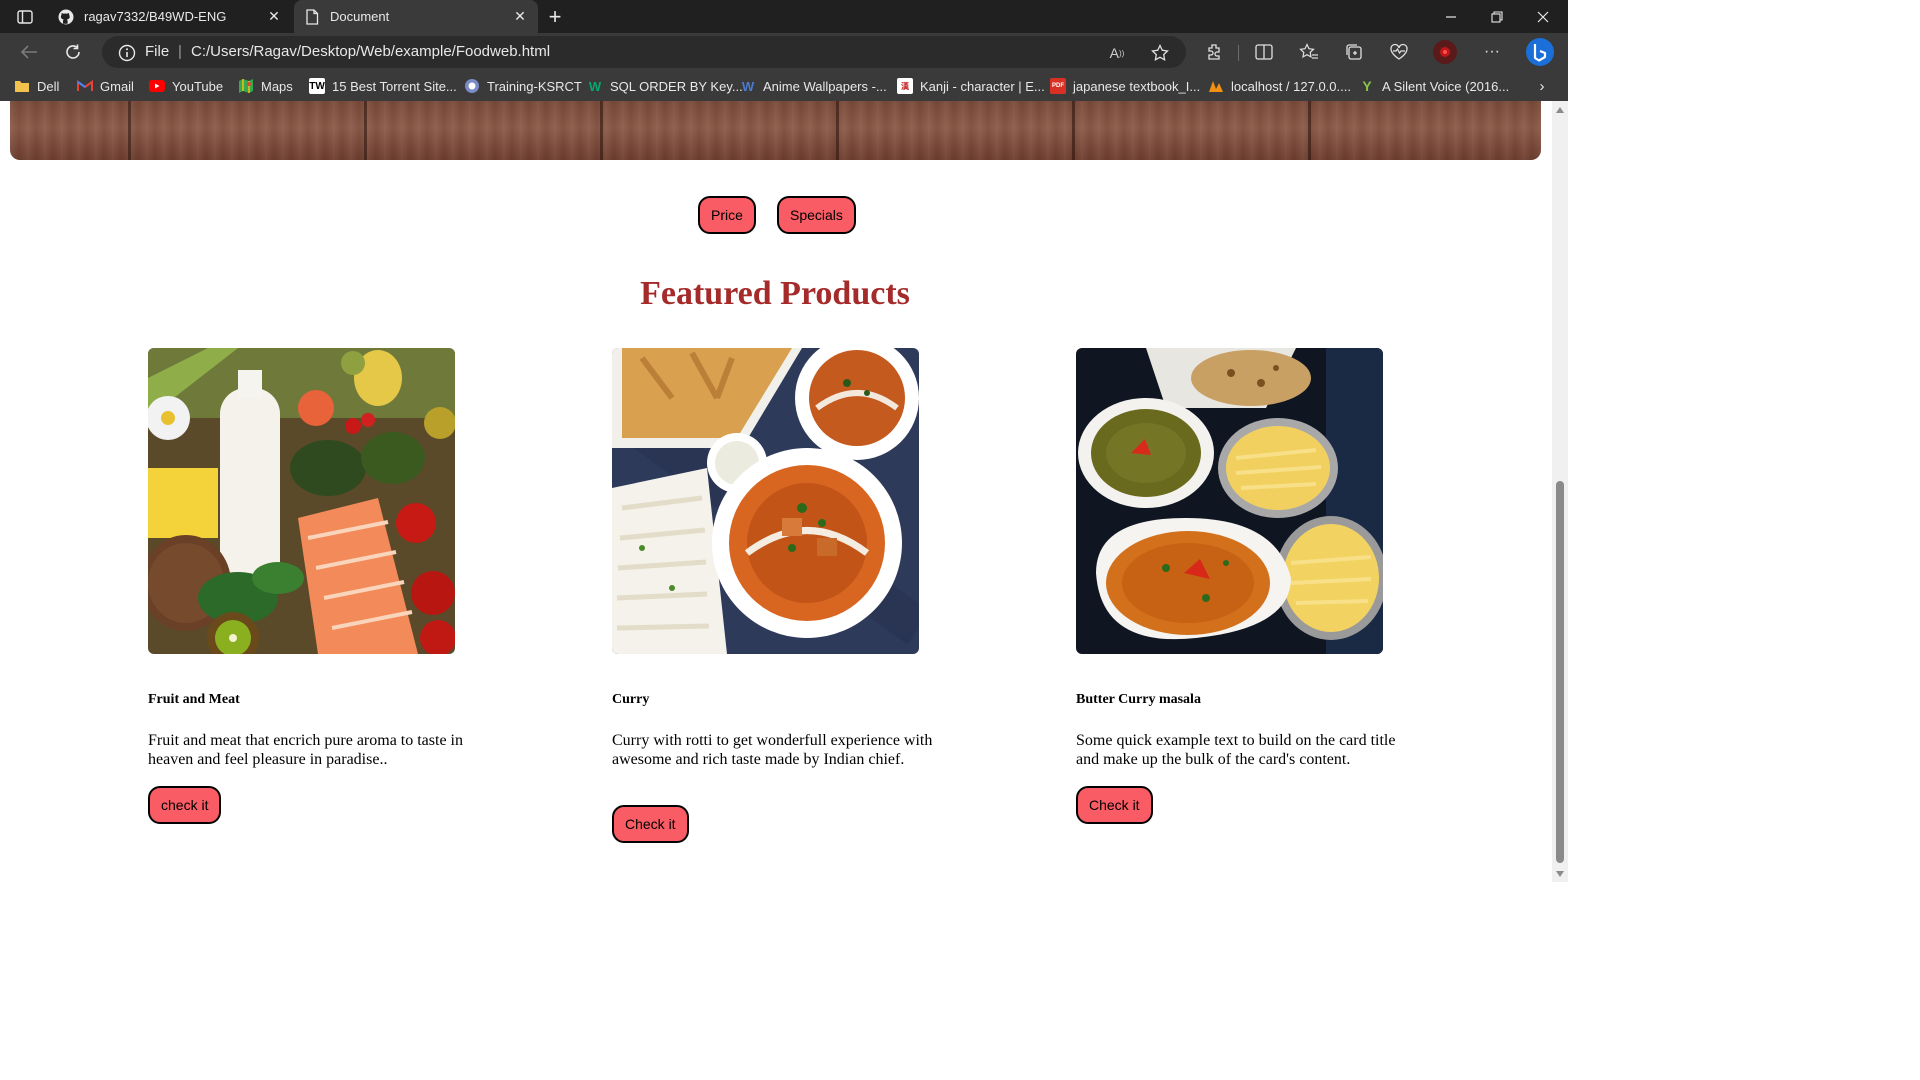 The width and height of the screenshot is (1920, 1080). Describe the element at coordinates (1560, 110) in the screenshot. I see `scroll-up-arrow-icon` at that location.